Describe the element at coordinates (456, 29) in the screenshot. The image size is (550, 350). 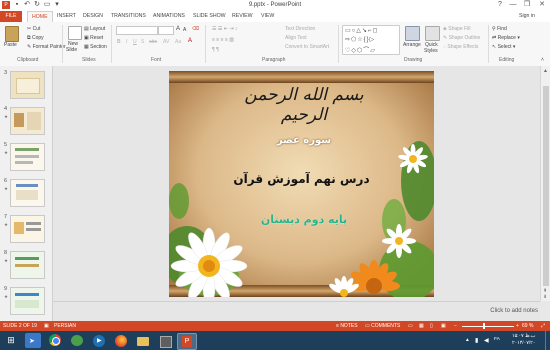
I see `shape-fill-button: ◈ Shape Fill` at that location.